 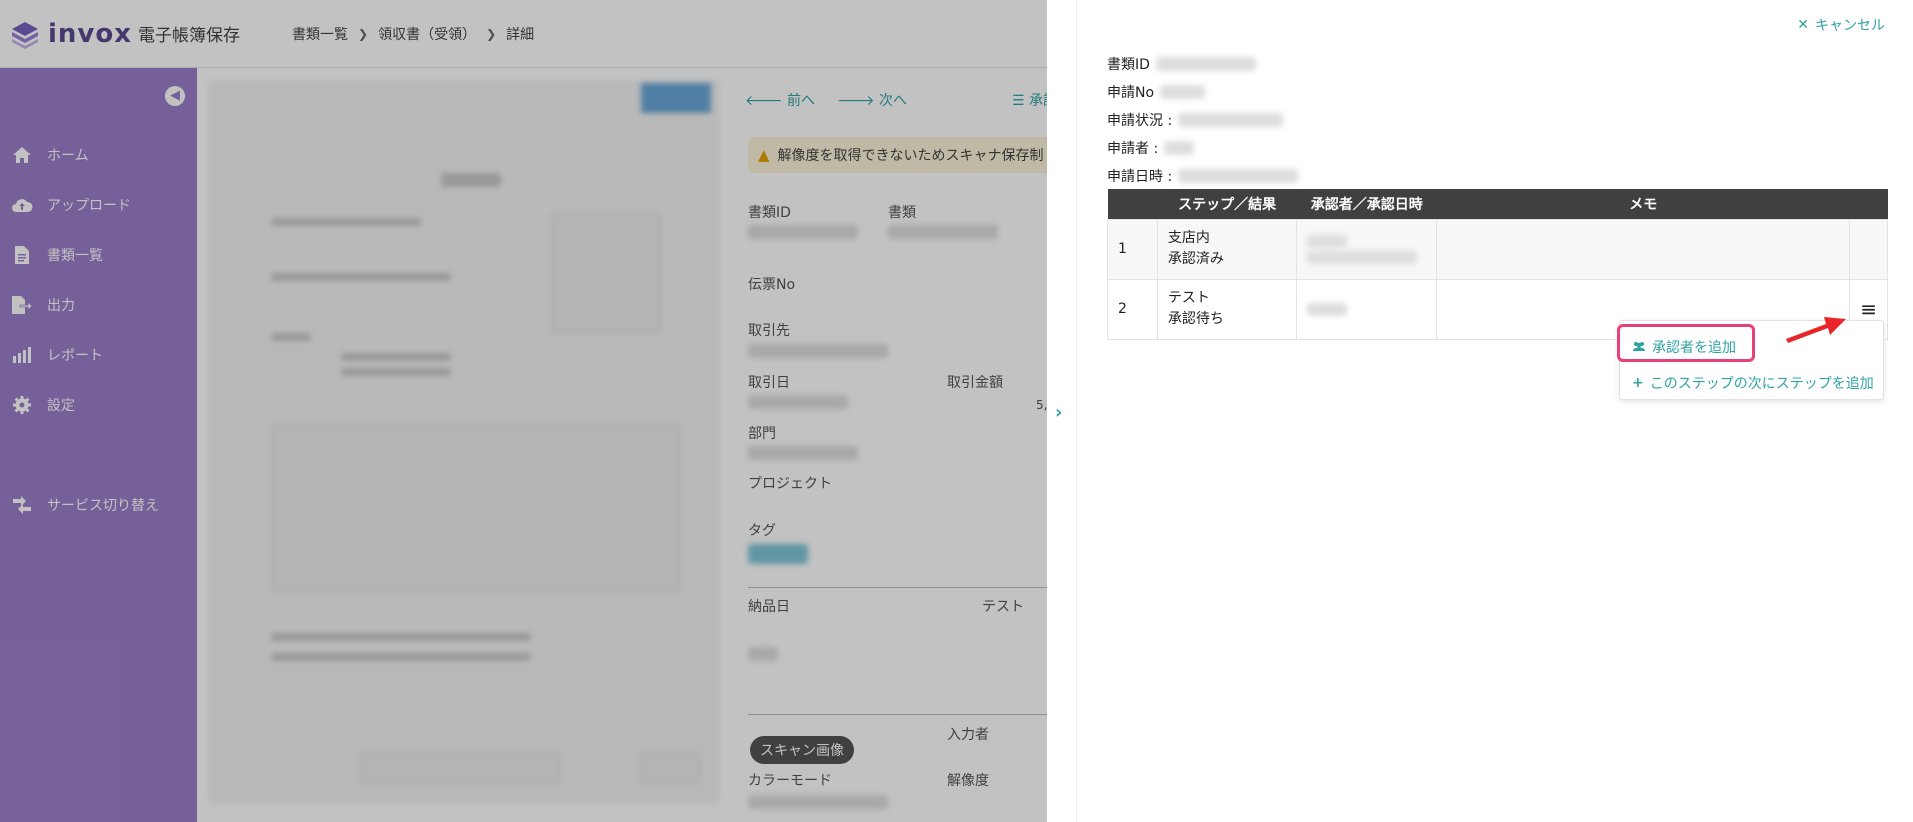 I want to click on step-cell: テスト 承認待ち, so click(x=1227, y=309).